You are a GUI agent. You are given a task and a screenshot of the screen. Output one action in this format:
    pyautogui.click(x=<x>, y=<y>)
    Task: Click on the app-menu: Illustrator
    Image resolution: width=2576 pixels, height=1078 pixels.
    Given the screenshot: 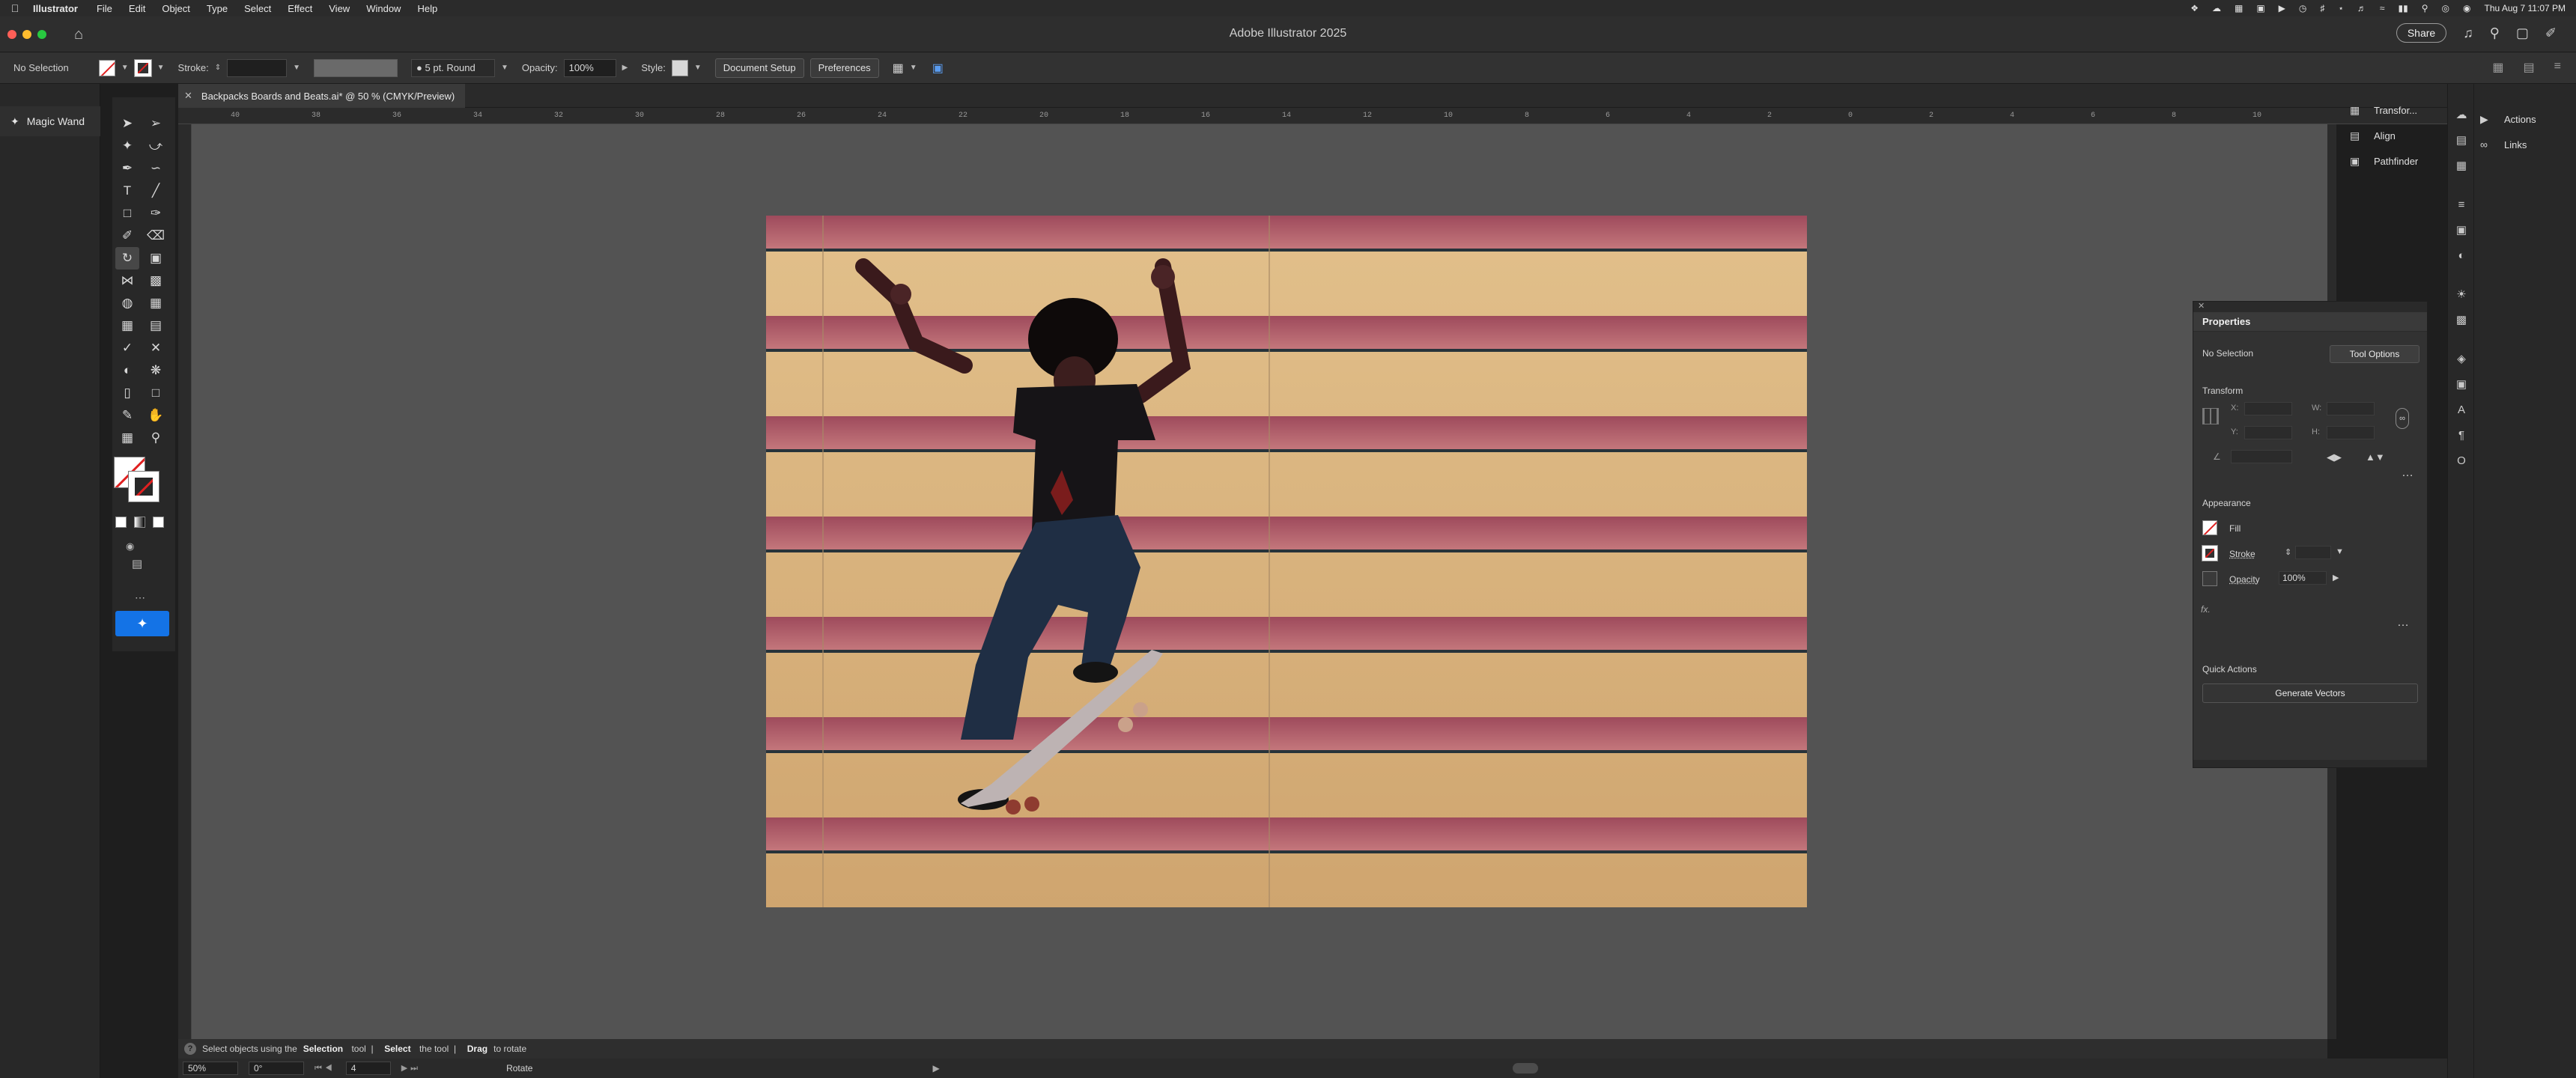 What is the action you would take?
    pyautogui.click(x=59, y=8)
    